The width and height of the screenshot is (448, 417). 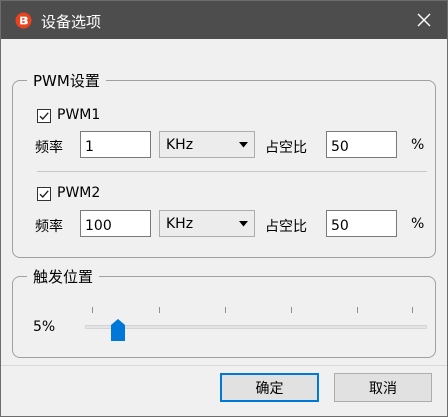 I want to click on window-title: 设备选项, so click(x=71, y=22).